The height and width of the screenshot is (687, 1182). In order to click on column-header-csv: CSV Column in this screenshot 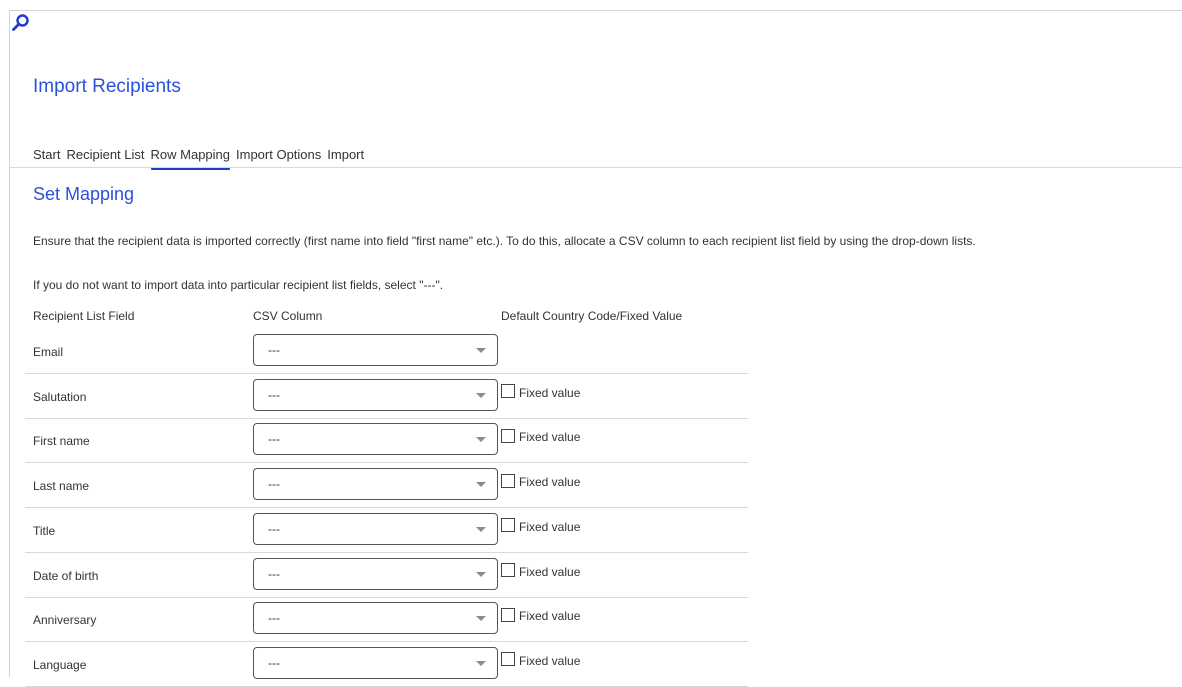, I will do `click(288, 316)`.